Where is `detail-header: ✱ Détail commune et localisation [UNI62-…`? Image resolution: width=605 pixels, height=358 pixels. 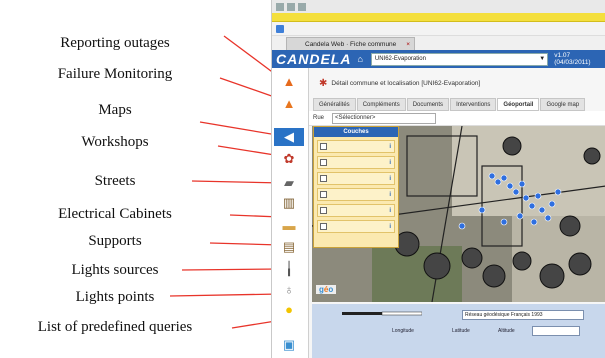
detail-header: ✱ Détail commune et localisation [UNI62-… is located at coordinates (457, 83).